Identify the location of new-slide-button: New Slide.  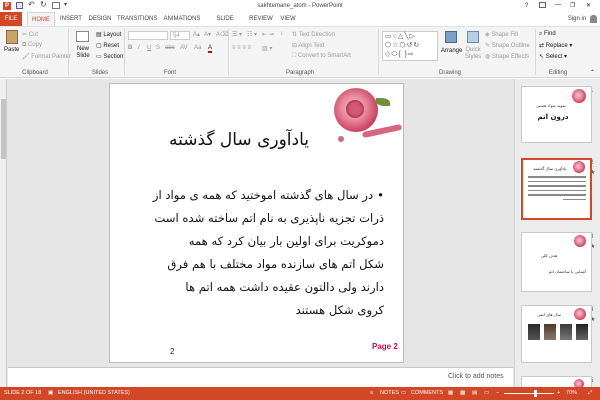
(83, 48).